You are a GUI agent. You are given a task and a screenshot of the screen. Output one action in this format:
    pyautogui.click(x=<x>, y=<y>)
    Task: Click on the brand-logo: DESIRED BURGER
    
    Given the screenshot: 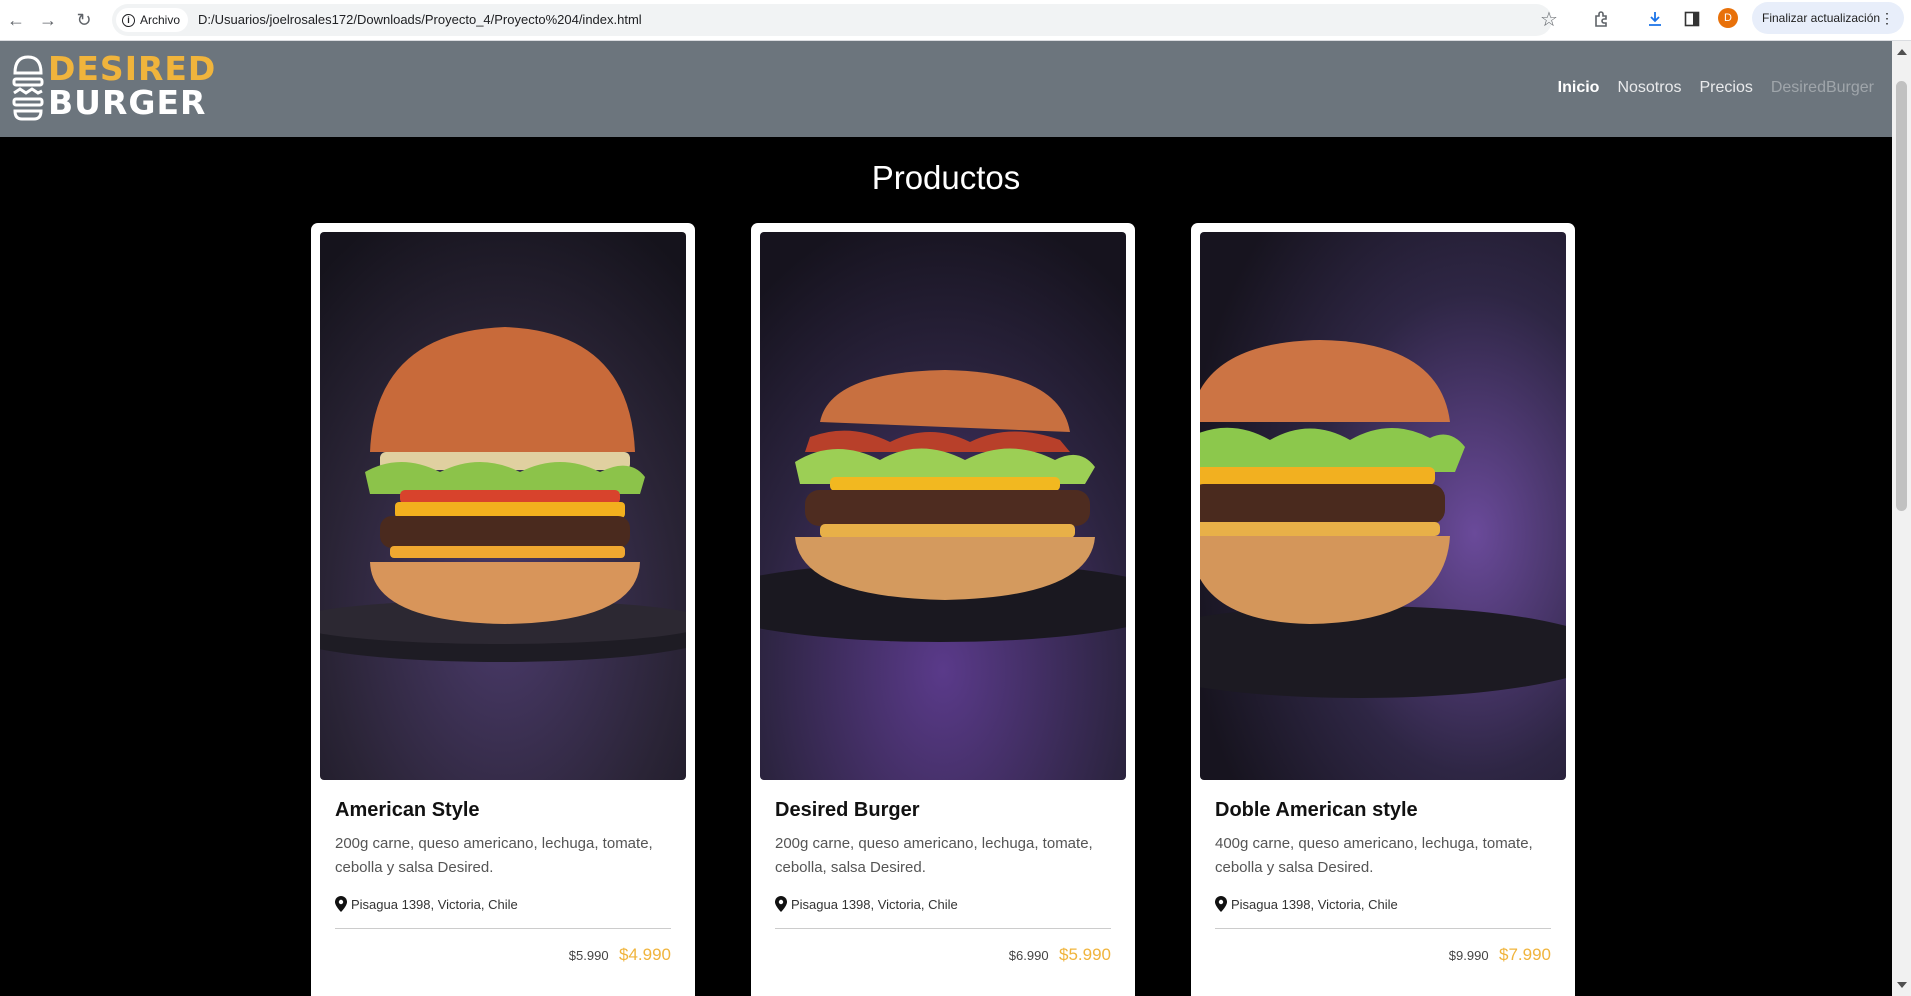 What is the action you would take?
    pyautogui.click(x=113, y=88)
    